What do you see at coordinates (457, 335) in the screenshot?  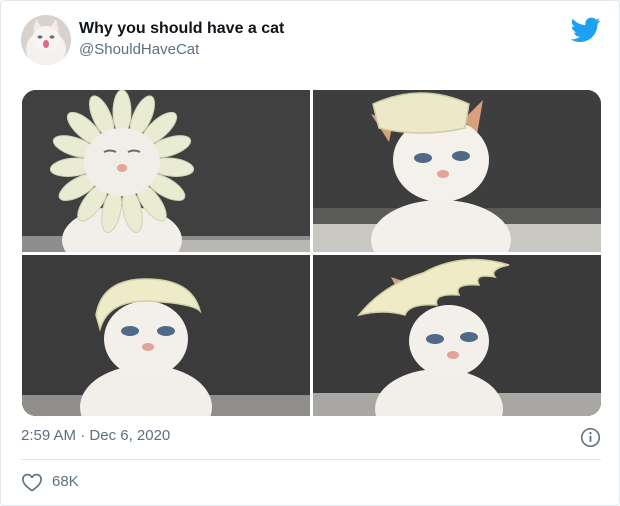 I see `photo-cat-wave-hat` at bounding box center [457, 335].